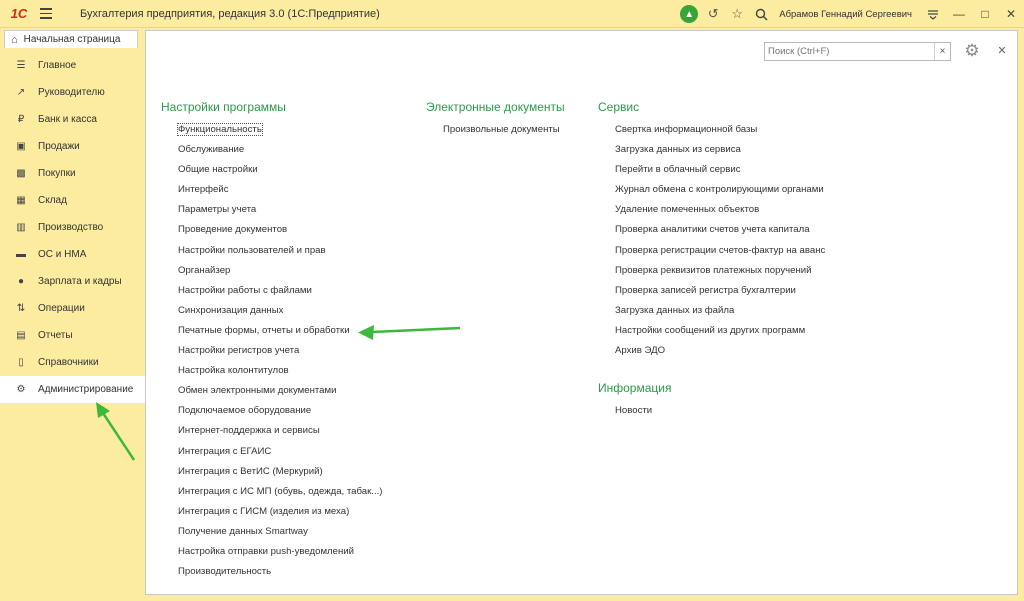  What do you see at coordinates (711, 190) in the screenshot?
I see `link-service-3: Журнал обмена с контролирующими органами` at bounding box center [711, 190].